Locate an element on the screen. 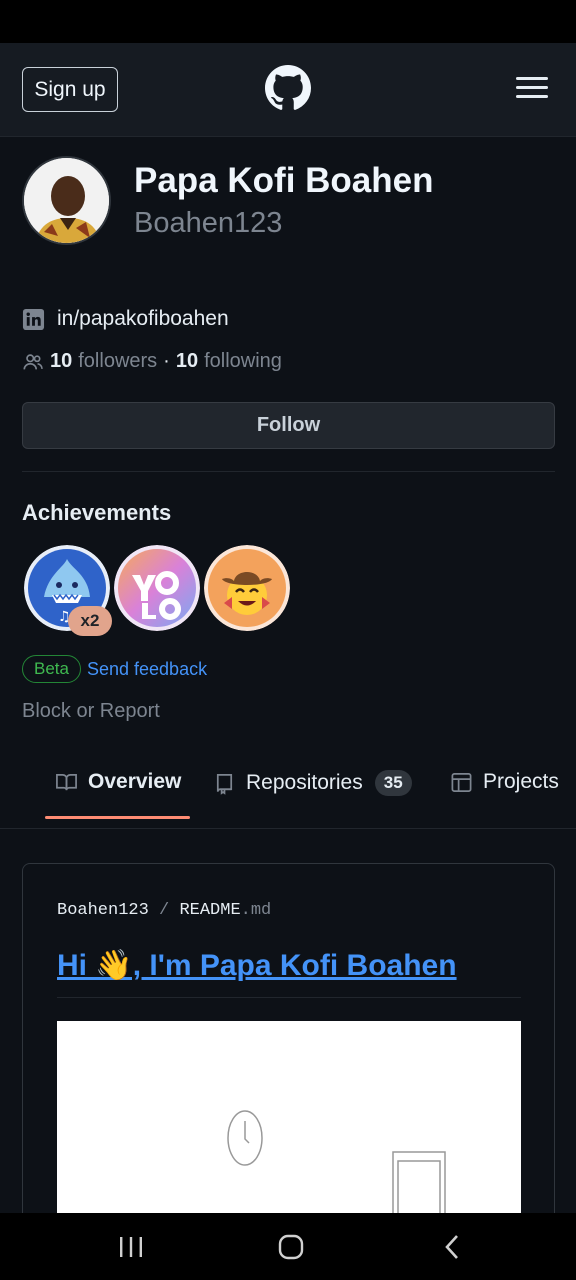 Image resolution: width=576 pixels, height=1280 pixels. signup-button: Sign up is located at coordinates (70, 89).